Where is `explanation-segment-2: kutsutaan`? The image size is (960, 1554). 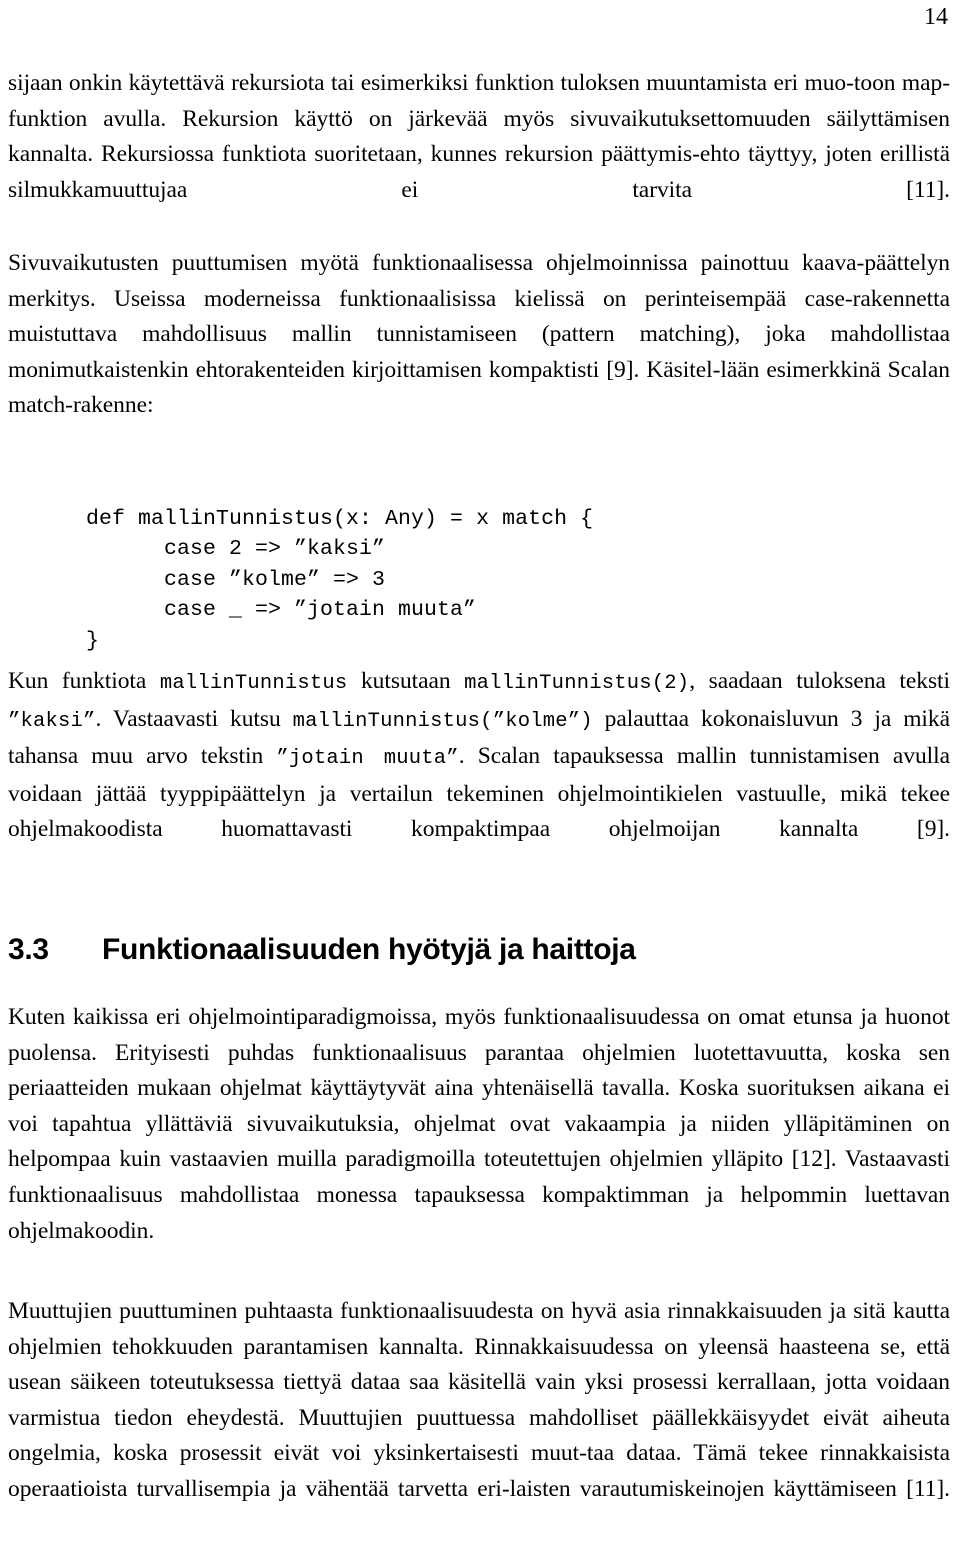 explanation-segment-2: kutsutaan is located at coordinates (406, 681).